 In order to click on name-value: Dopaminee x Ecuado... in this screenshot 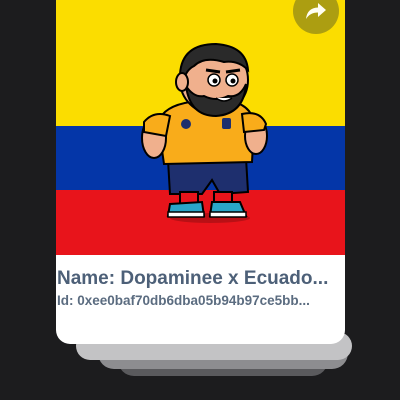, I will do `click(224, 278)`.